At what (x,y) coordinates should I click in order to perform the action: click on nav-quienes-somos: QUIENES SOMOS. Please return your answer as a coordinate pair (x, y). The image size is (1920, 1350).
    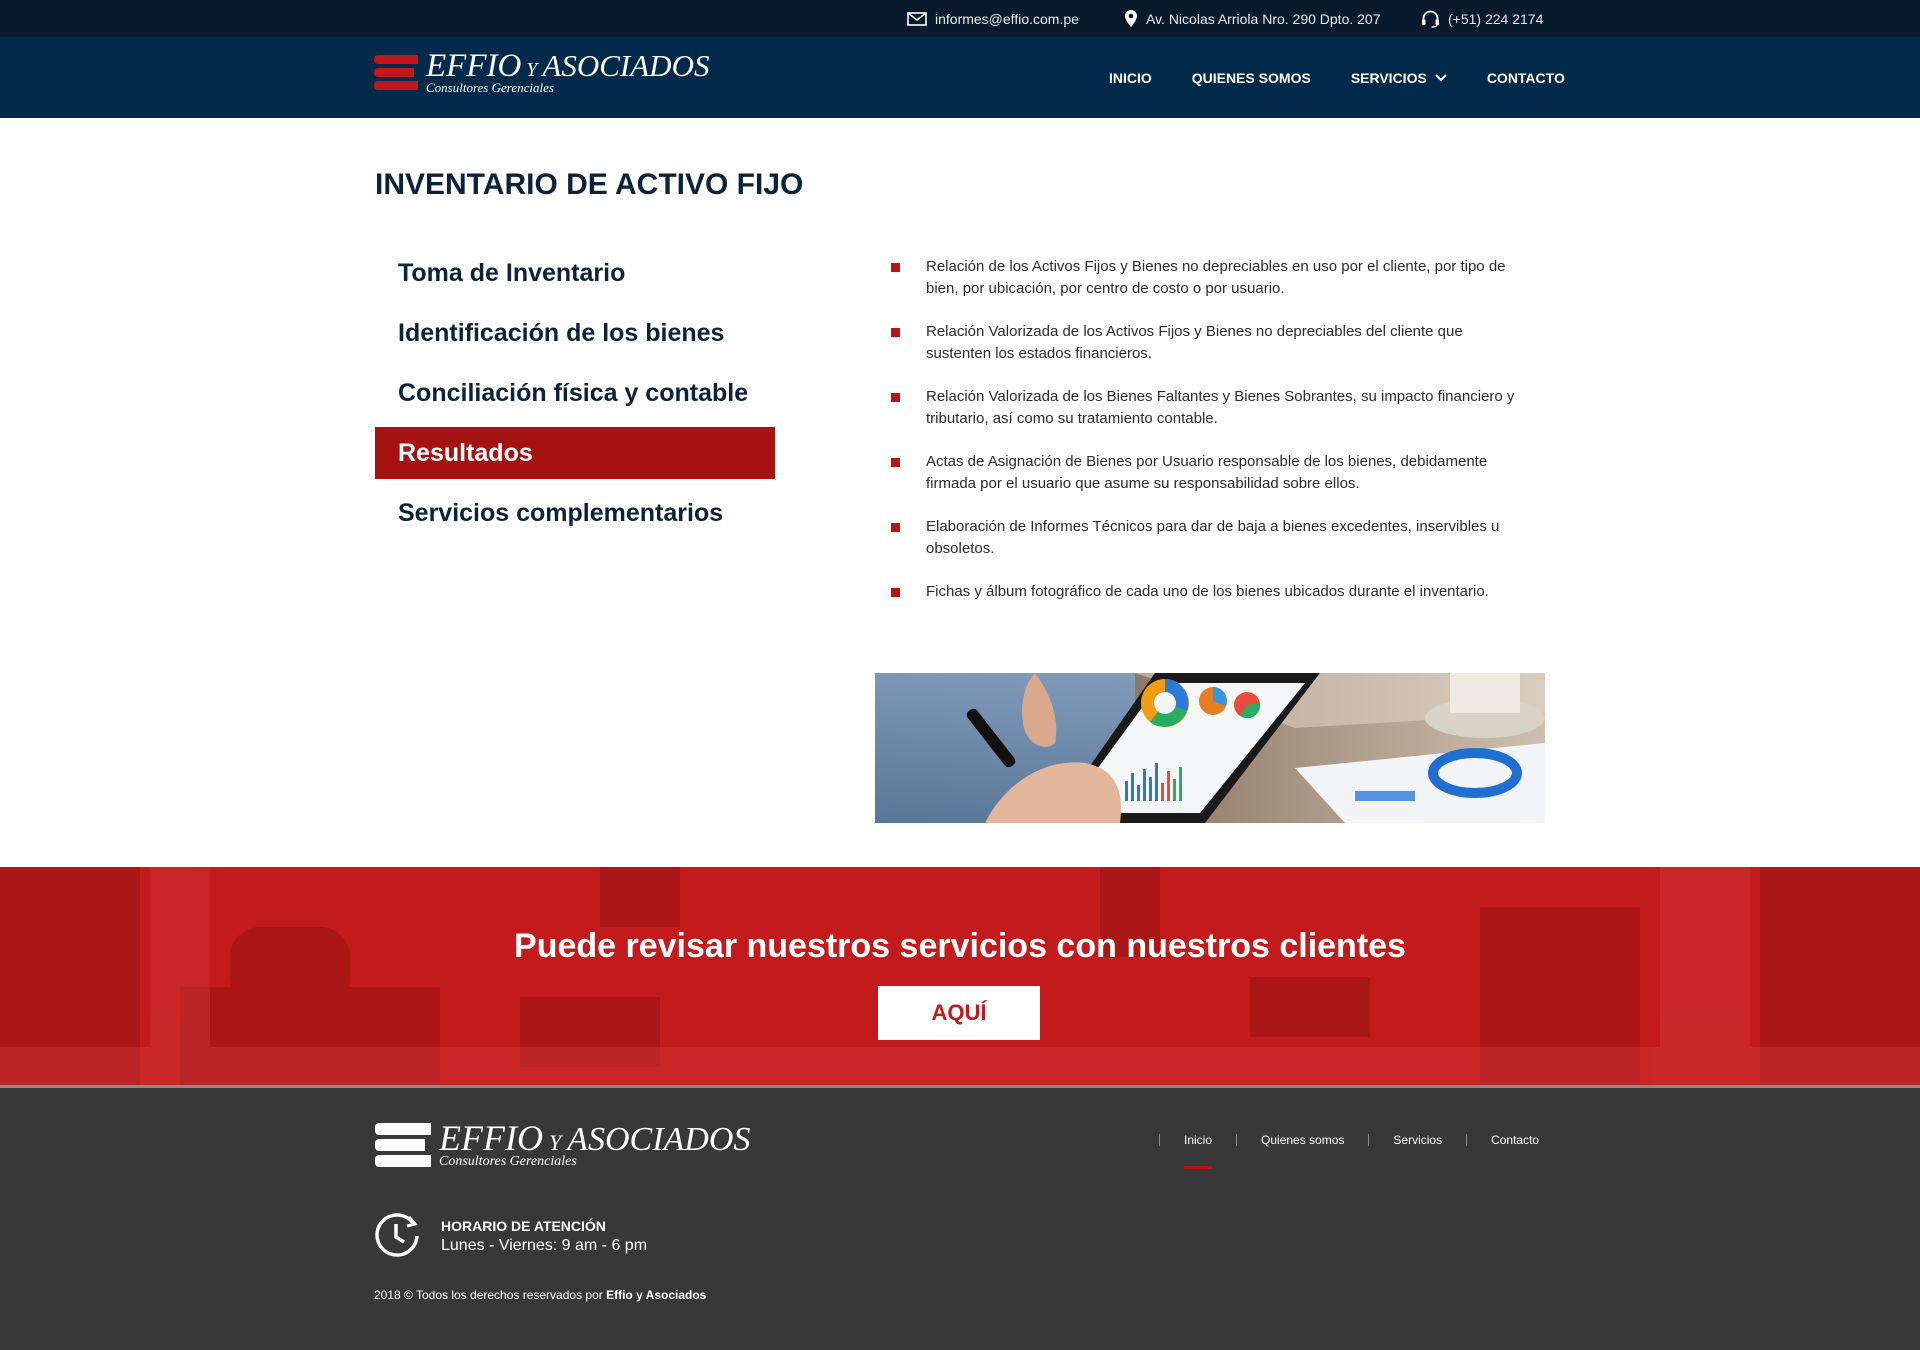
    Looking at the image, I should click on (1251, 78).